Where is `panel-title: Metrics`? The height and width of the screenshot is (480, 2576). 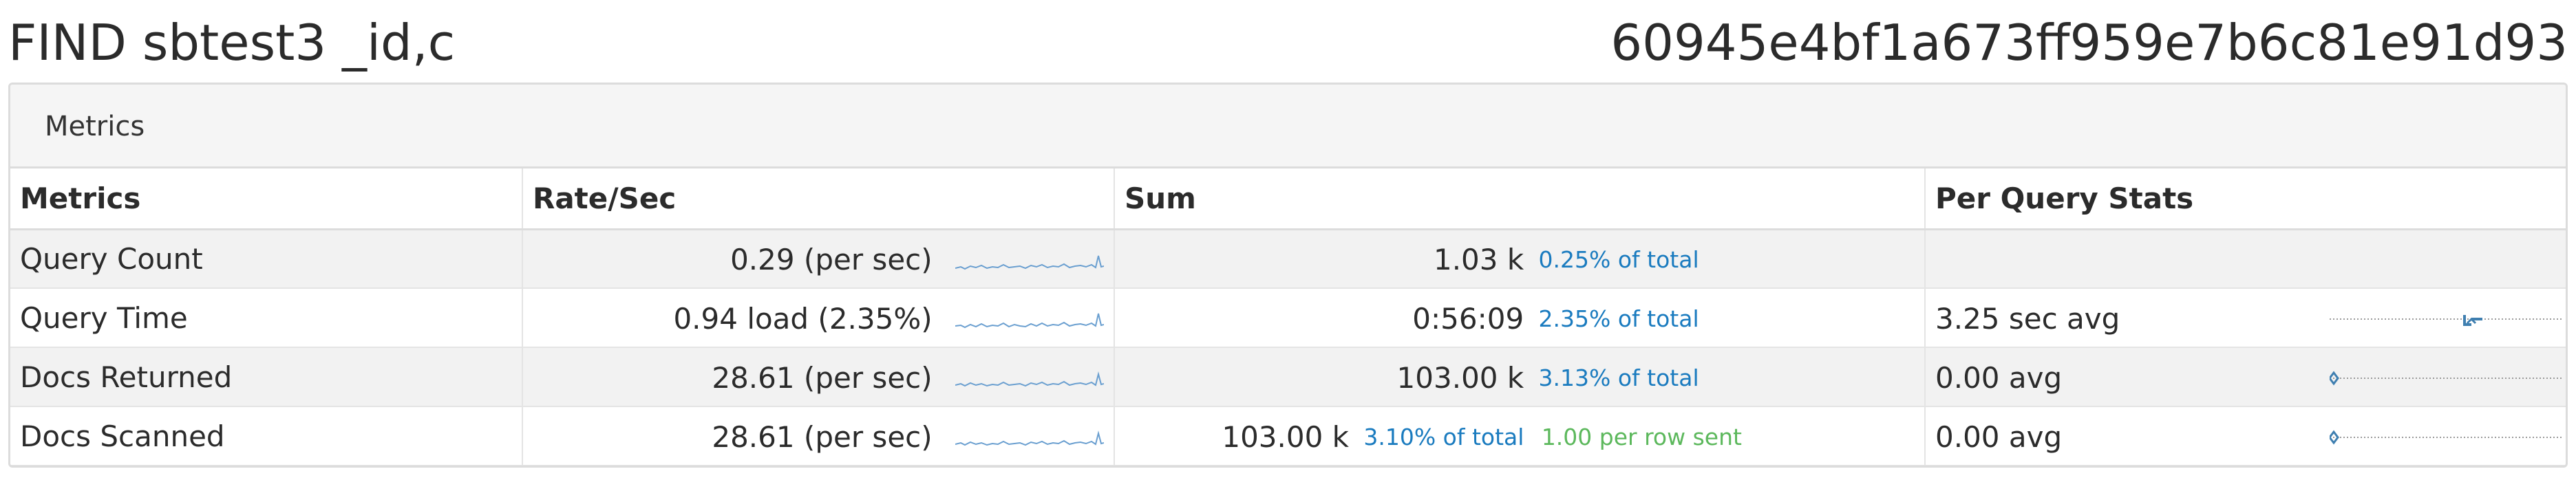 panel-title: Metrics is located at coordinates (95, 126).